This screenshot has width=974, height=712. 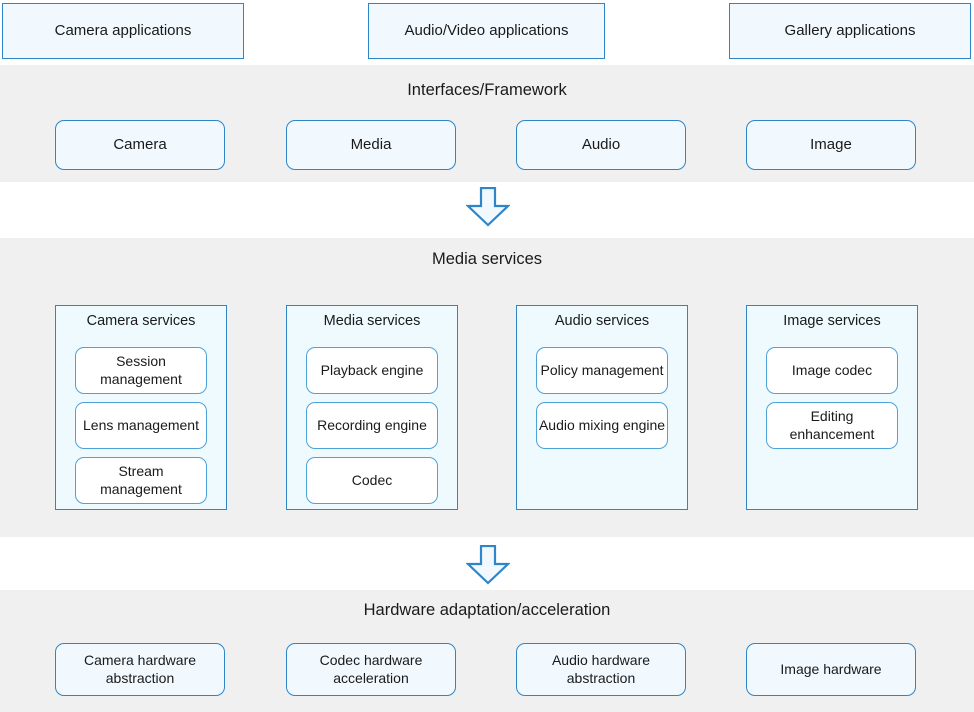 I want to click on service-item-audio-mixing-engine: Audio mixing engine, so click(x=602, y=425).